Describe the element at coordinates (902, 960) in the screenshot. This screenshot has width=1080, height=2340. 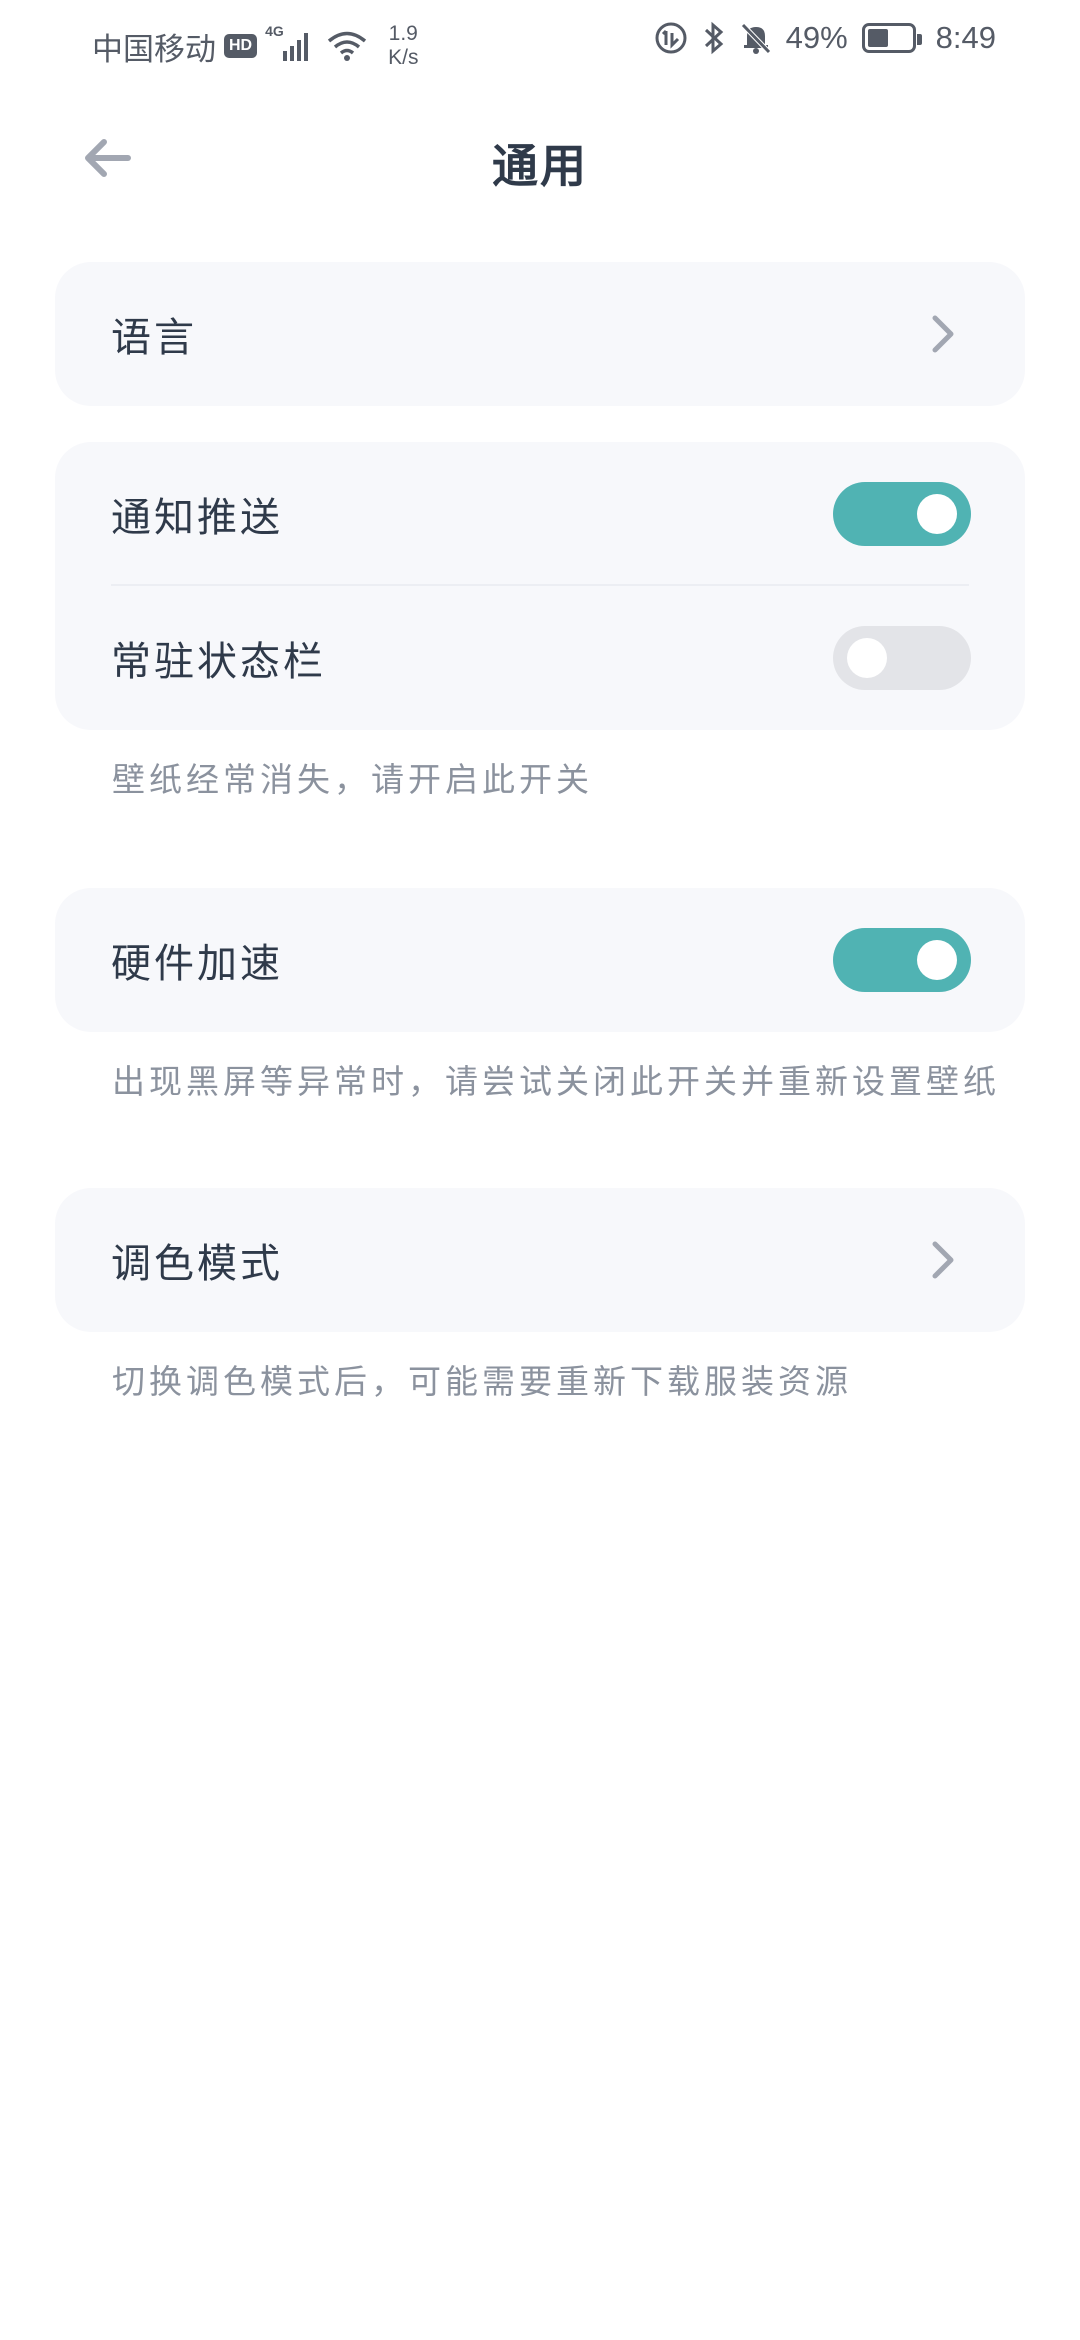
I see `hardware-accel-toggle` at that location.